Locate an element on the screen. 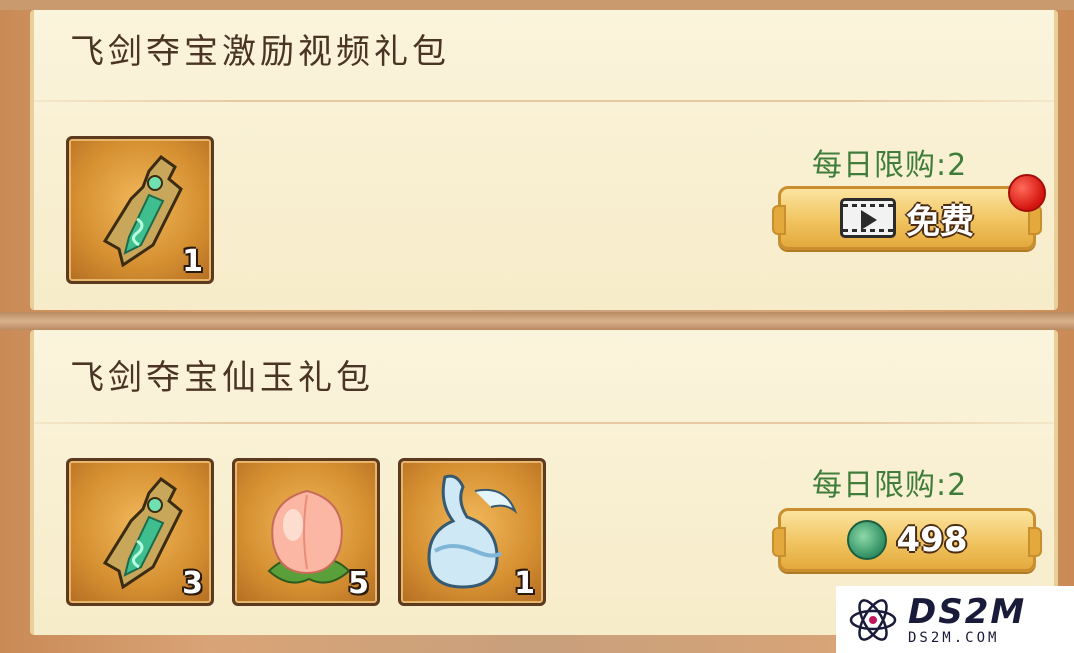  notification-dot is located at coordinates (1027, 193).